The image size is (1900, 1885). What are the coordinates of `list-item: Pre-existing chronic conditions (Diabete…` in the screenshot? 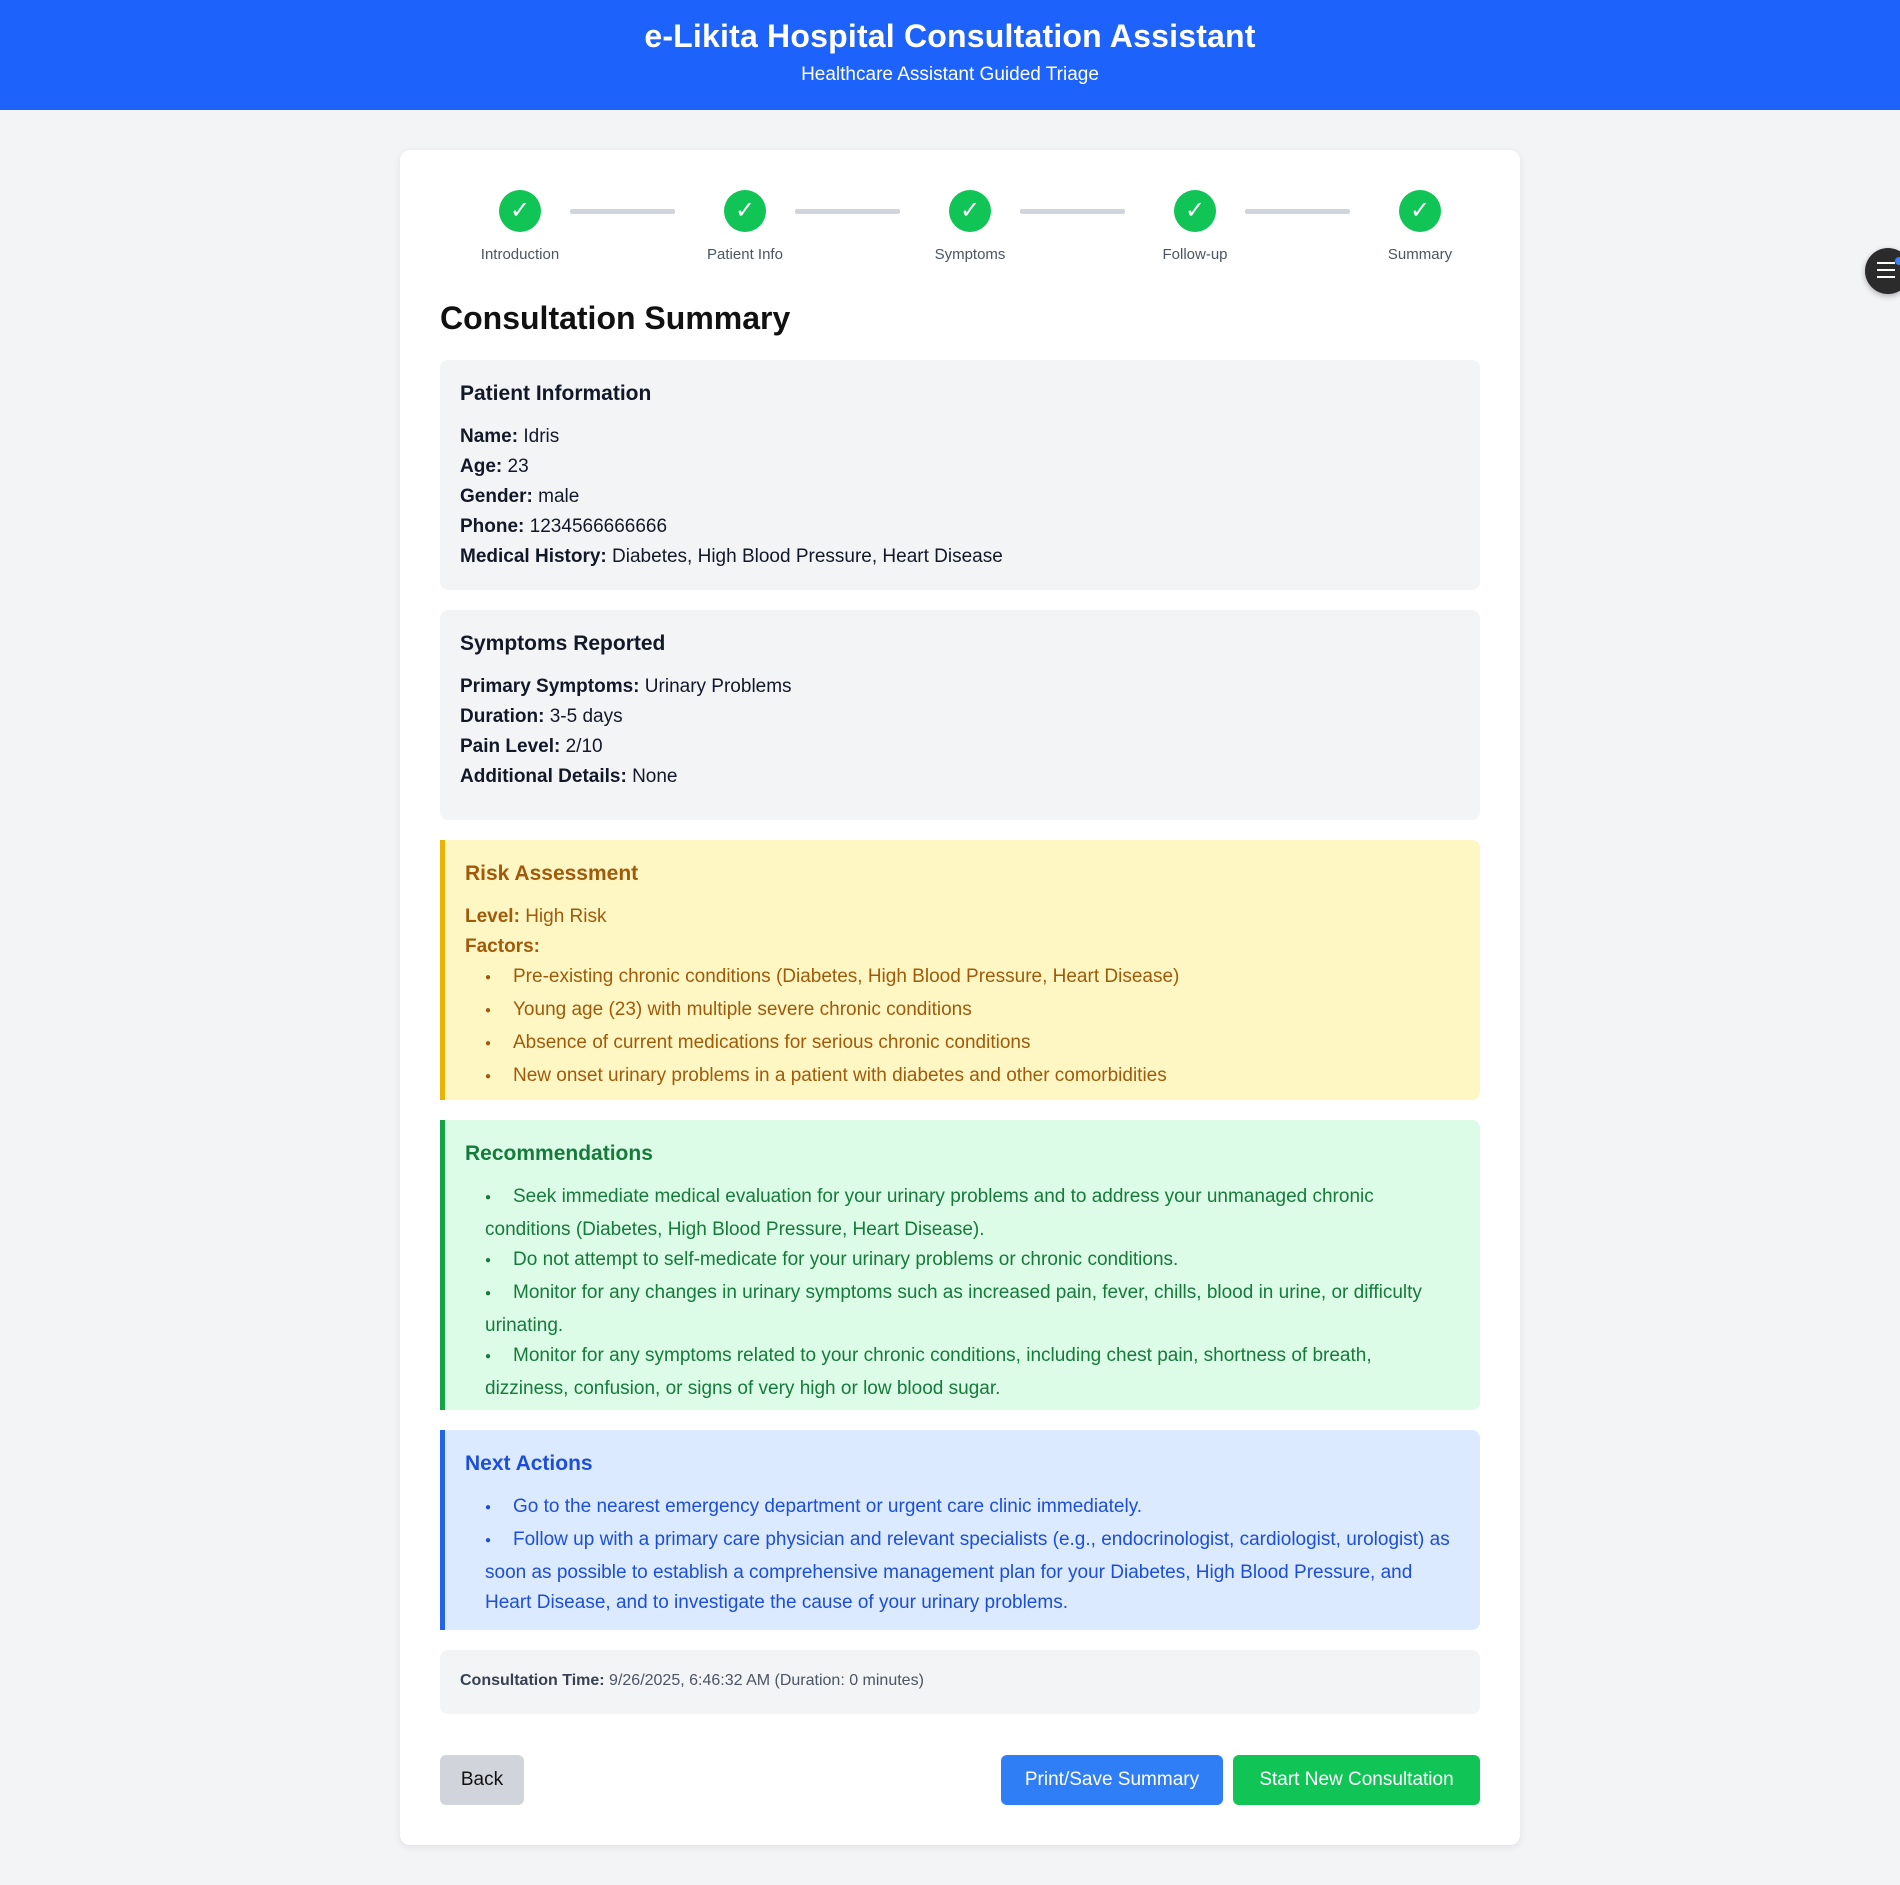 It's located at (958, 978).